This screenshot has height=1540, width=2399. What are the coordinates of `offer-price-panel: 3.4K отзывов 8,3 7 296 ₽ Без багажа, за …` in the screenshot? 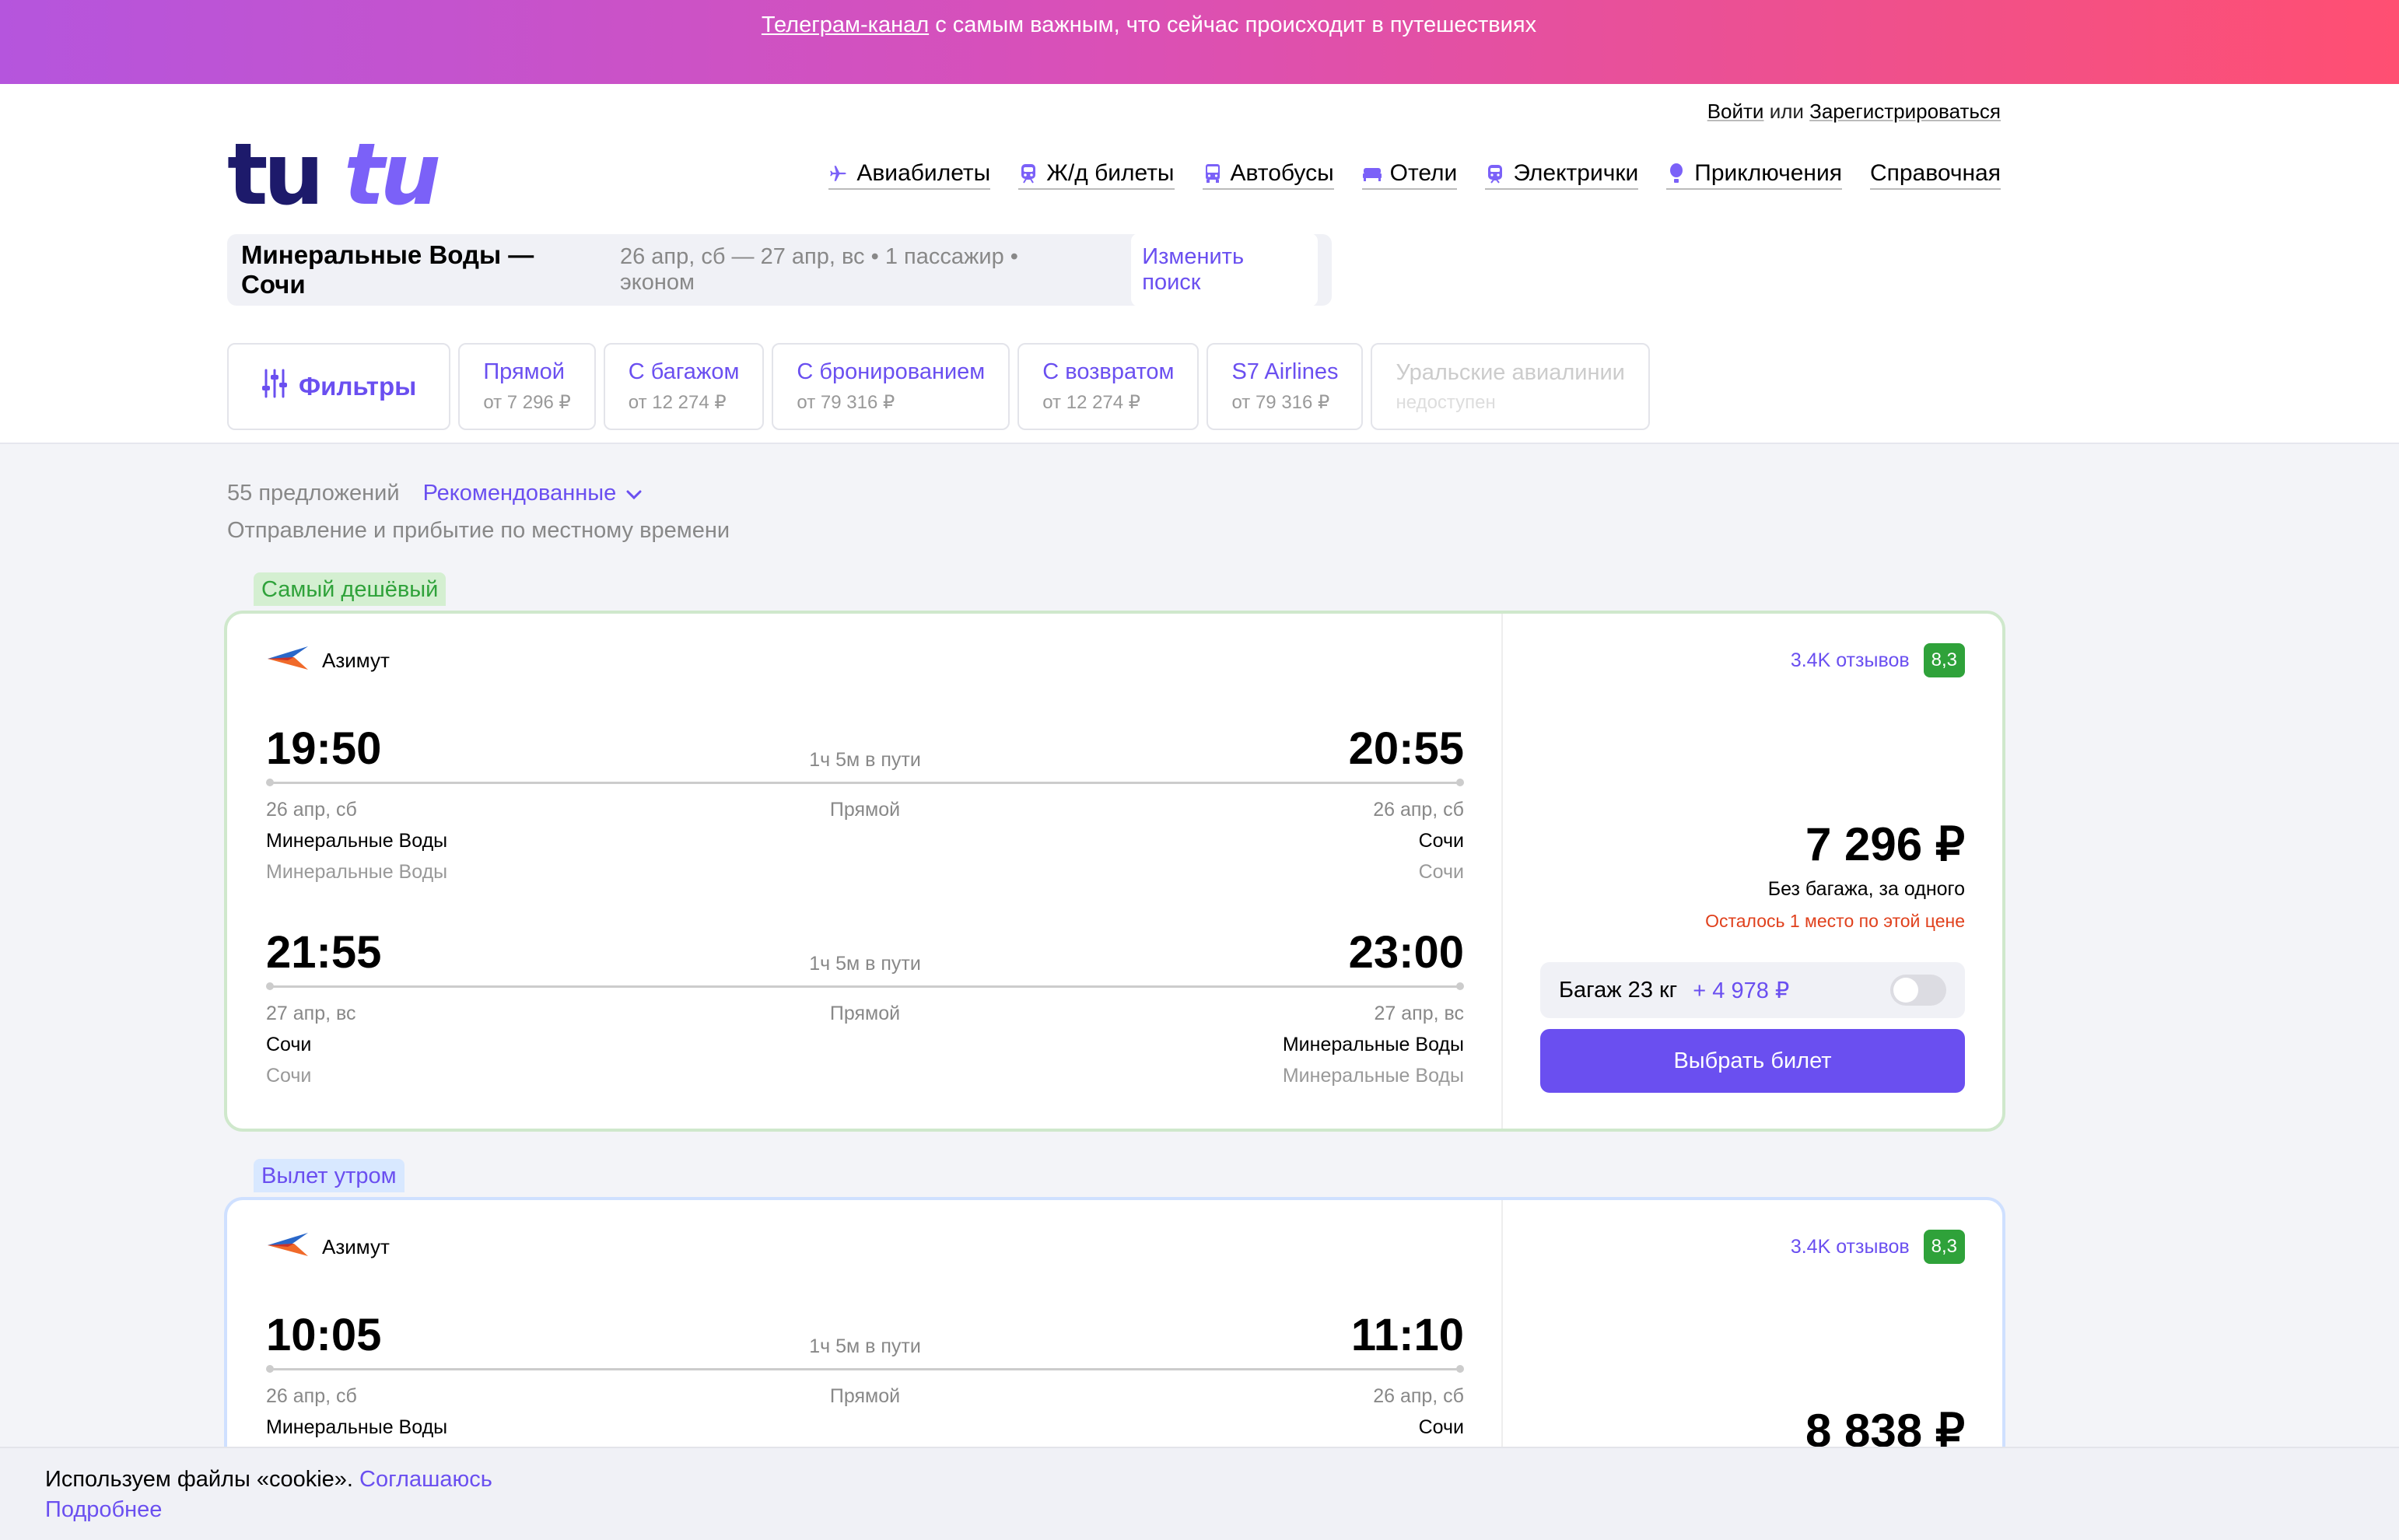 It's located at (1751, 871).